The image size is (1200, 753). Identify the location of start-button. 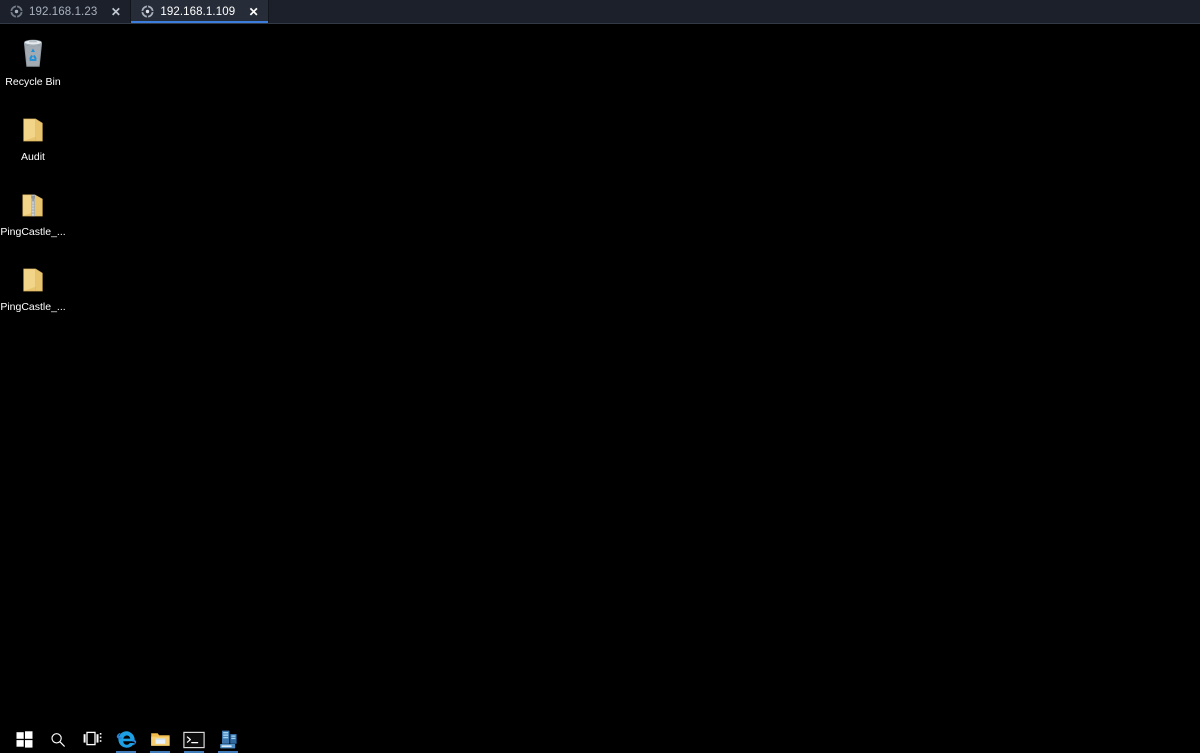
(24, 739).